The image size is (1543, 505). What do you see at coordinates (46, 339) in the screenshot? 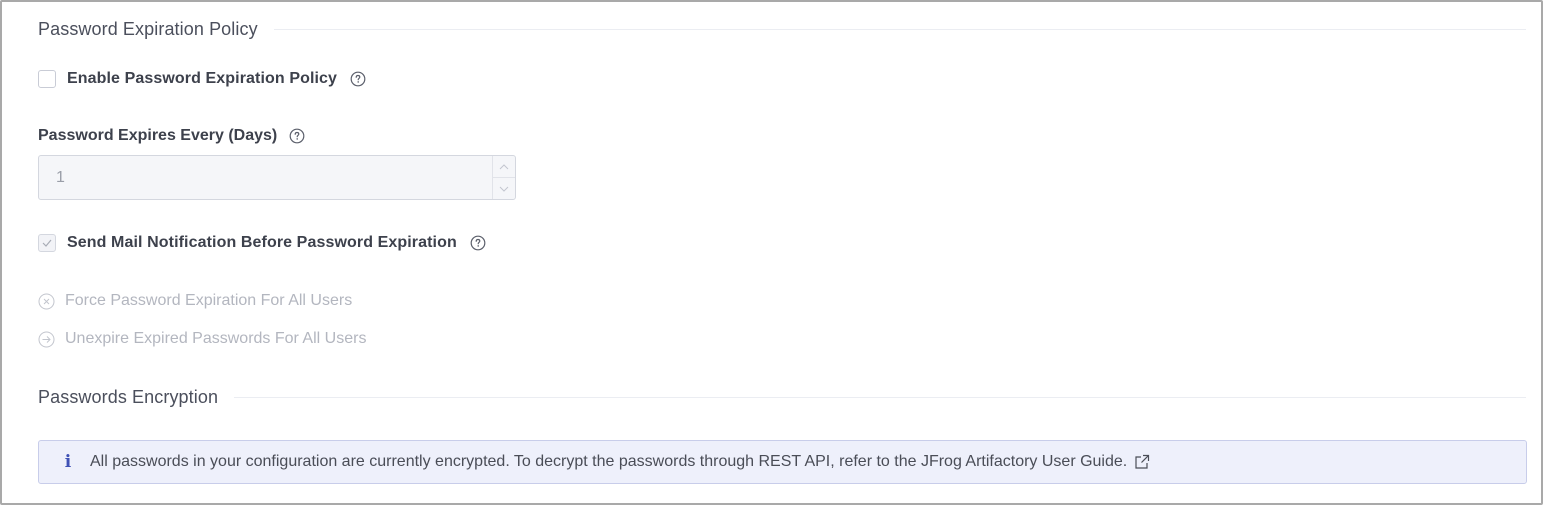
I see `arrow-right-circle-icon` at bounding box center [46, 339].